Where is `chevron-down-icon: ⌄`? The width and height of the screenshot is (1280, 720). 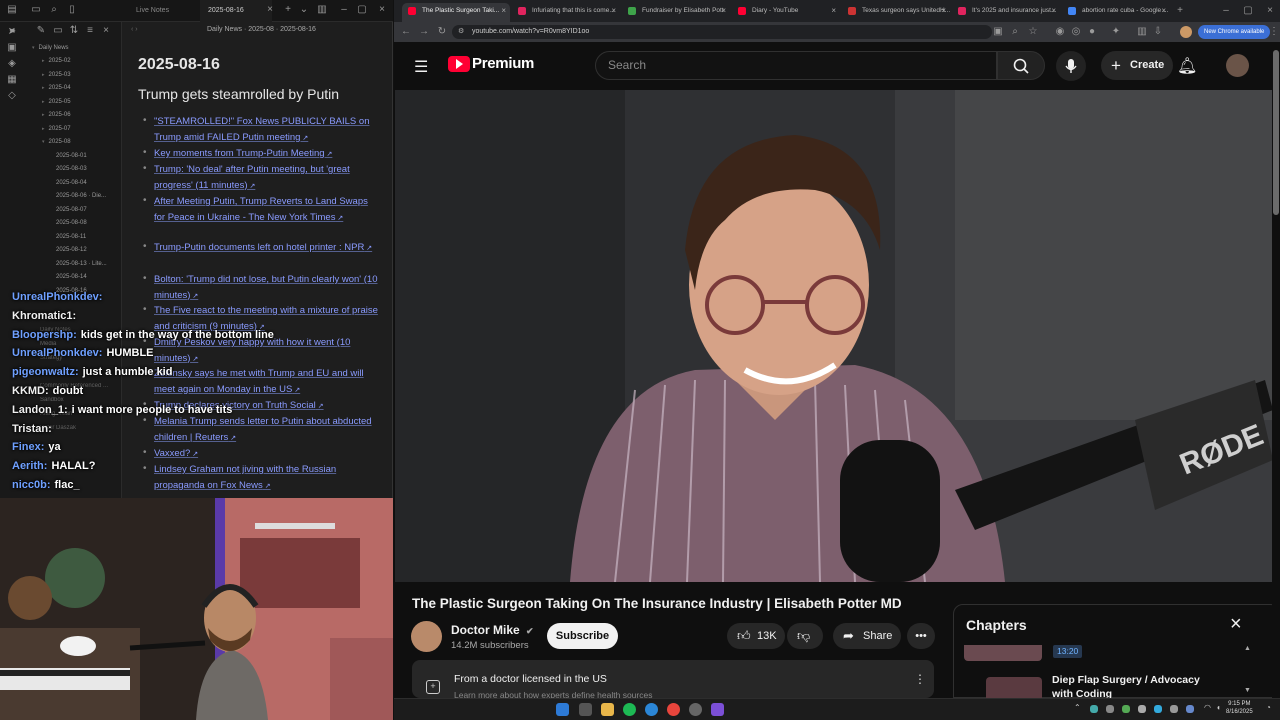
chevron-down-icon: ⌄ is located at coordinates (304, 10).